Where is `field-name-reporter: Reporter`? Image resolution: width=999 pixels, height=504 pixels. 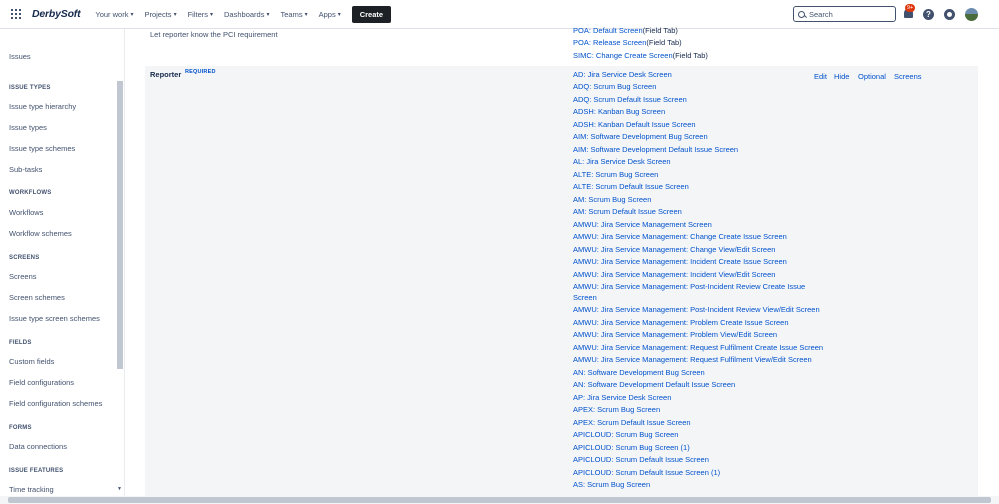
field-name-reporter: Reporter is located at coordinates (166, 74).